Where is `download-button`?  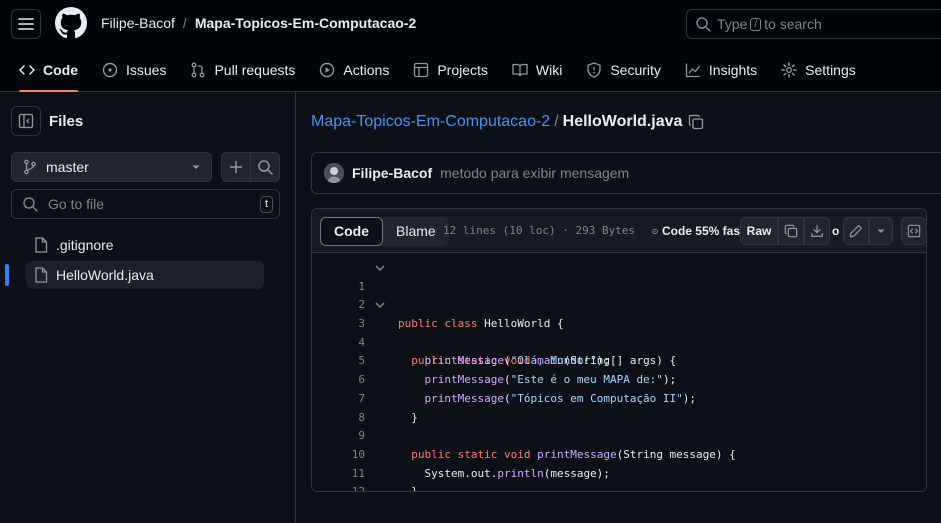 download-button is located at coordinates (817, 231).